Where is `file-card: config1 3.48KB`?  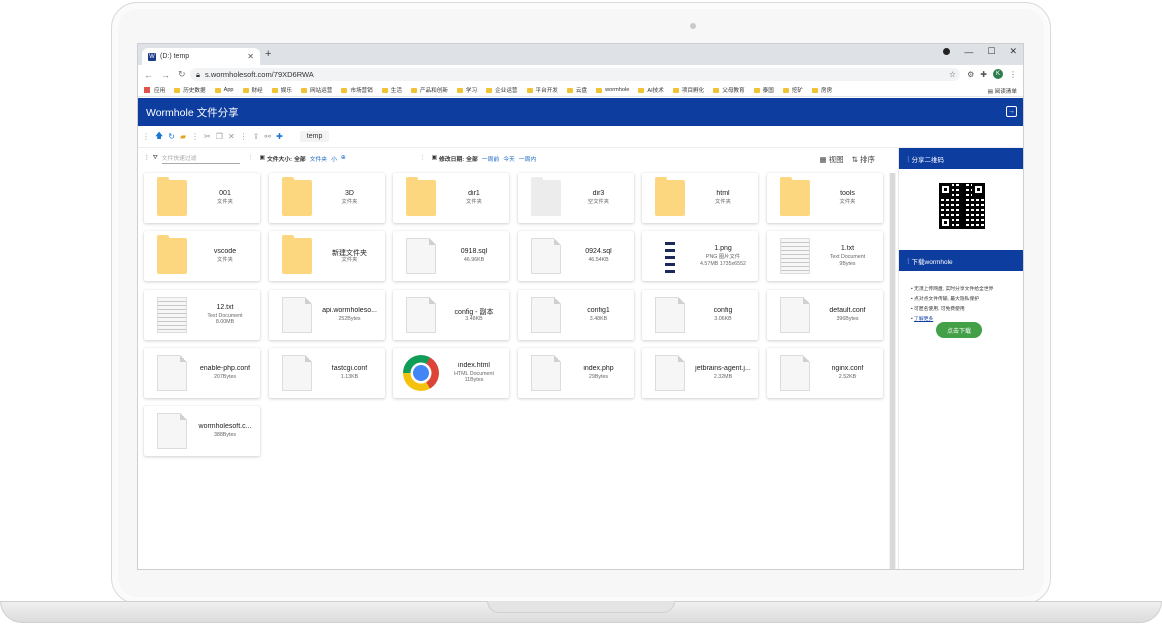
file-card: config1 3.48KB is located at coordinates (575, 314).